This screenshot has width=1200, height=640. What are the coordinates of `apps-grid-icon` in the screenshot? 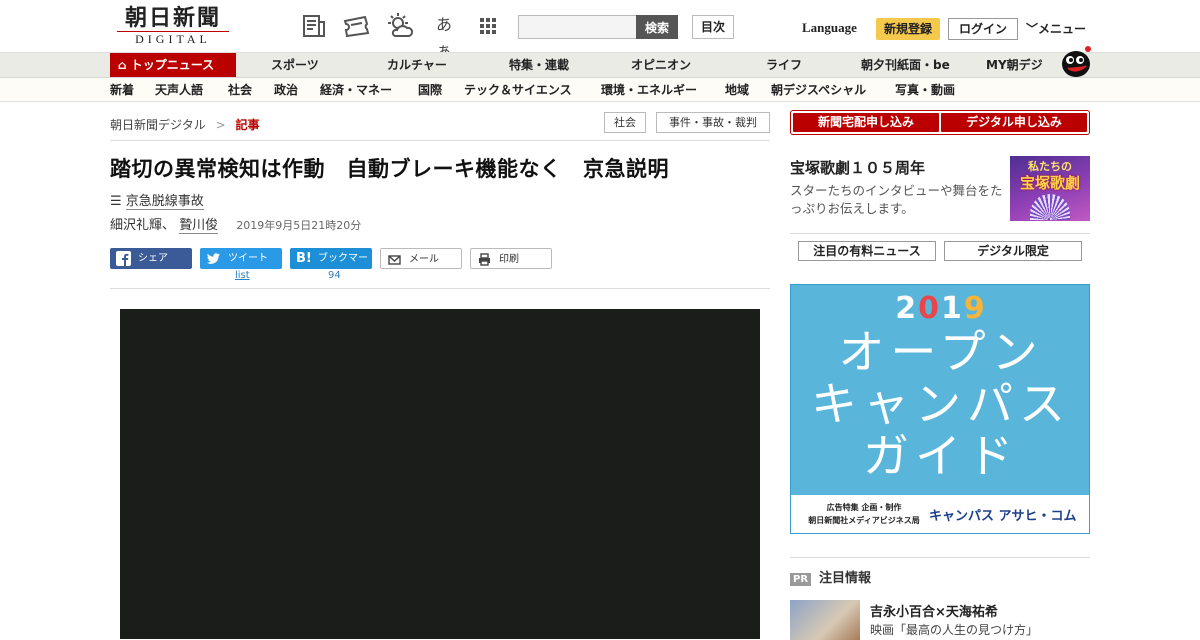 It's located at (488, 26).